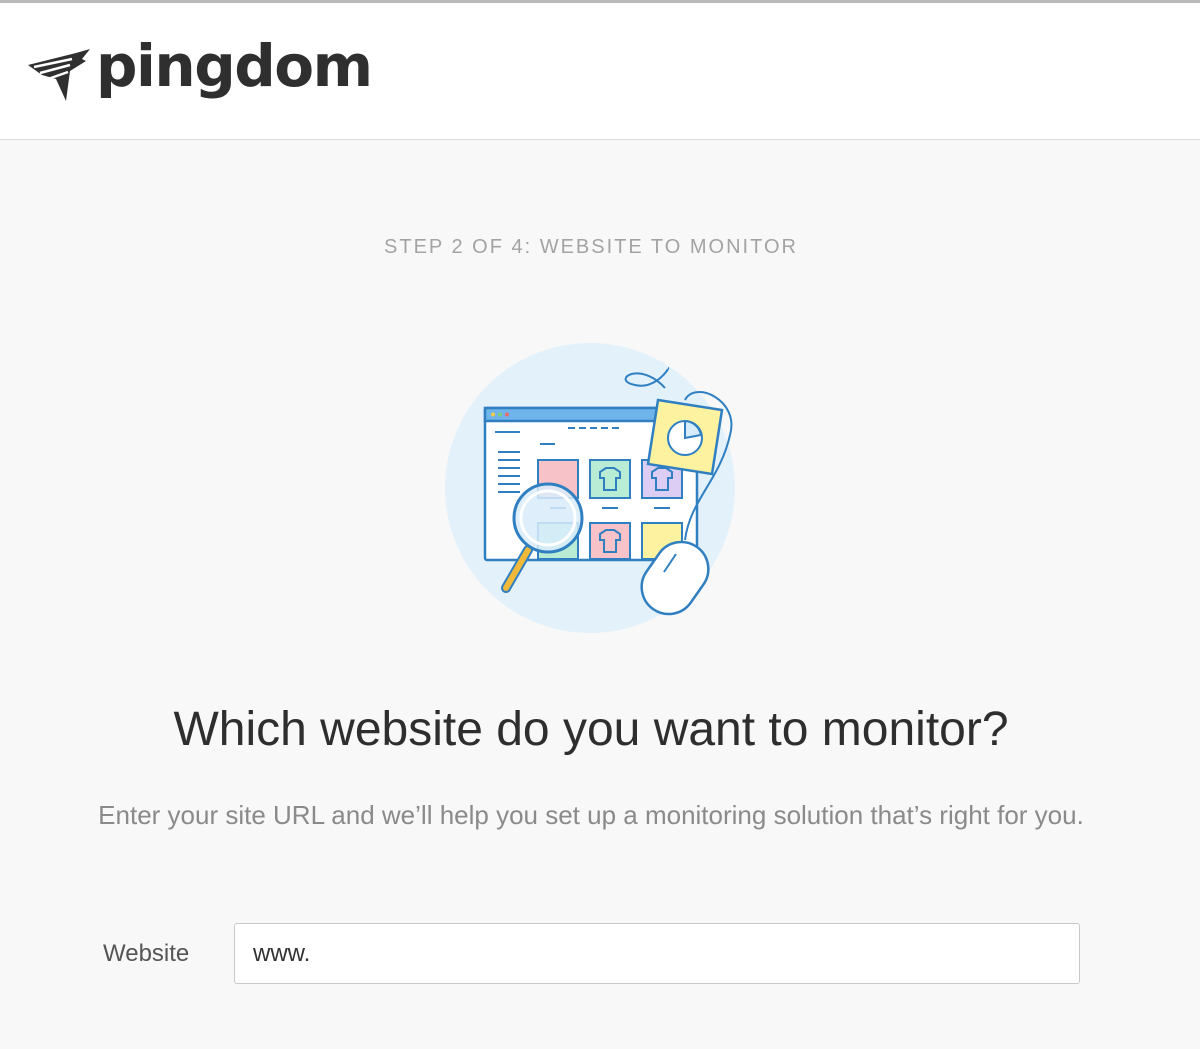 The image size is (1200, 1049). Describe the element at coordinates (591, 729) in the screenshot. I see `page-title: Which website do you want to monitor?` at that location.